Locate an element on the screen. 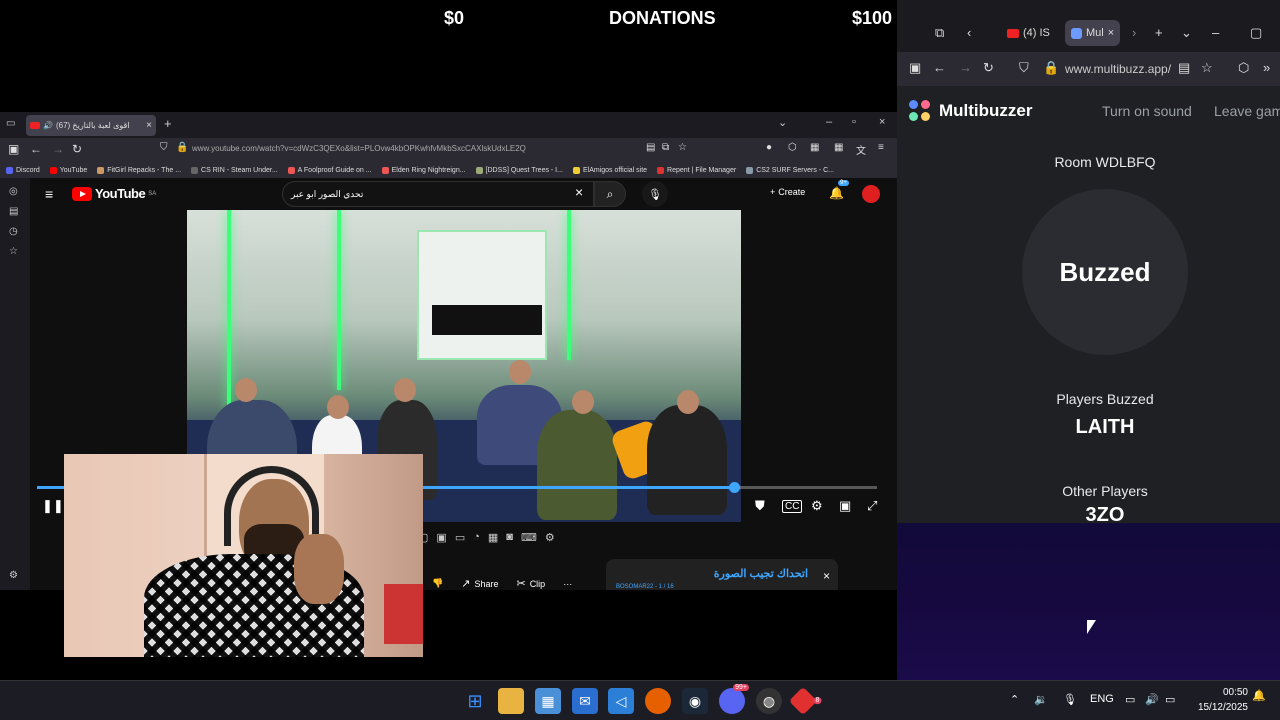 The height and width of the screenshot is (720, 1280). addon-icon: ▦ is located at coordinates (814, 147).